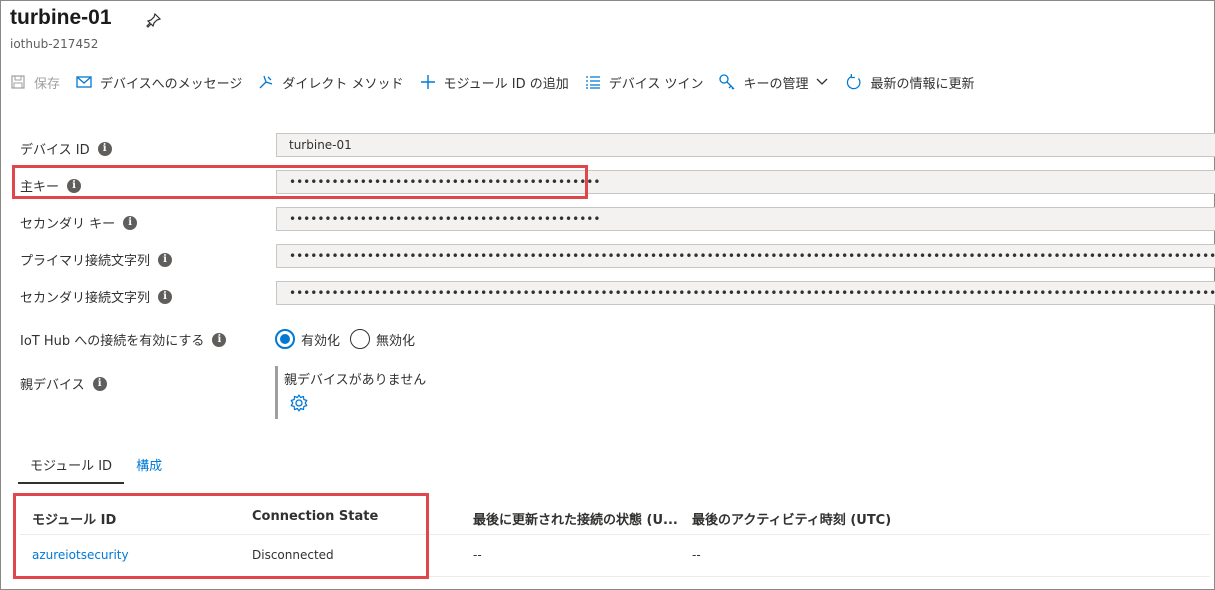 The width and height of the screenshot is (1215, 590). What do you see at coordinates (154, 20) in the screenshot?
I see `pin-icon` at bounding box center [154, 20].